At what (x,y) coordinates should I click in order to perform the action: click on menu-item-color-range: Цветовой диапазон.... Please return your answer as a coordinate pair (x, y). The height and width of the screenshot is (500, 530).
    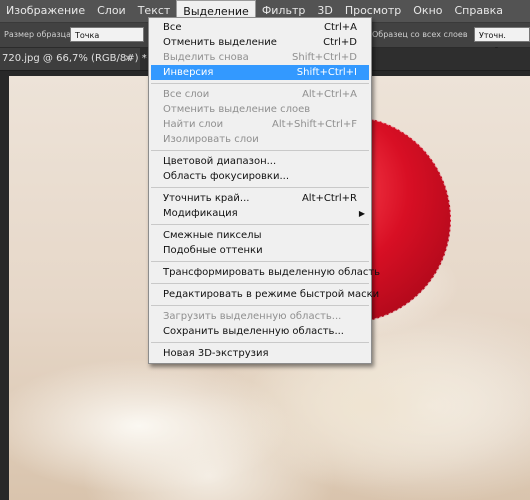
    Looking at the image, I should click on (260, 161).